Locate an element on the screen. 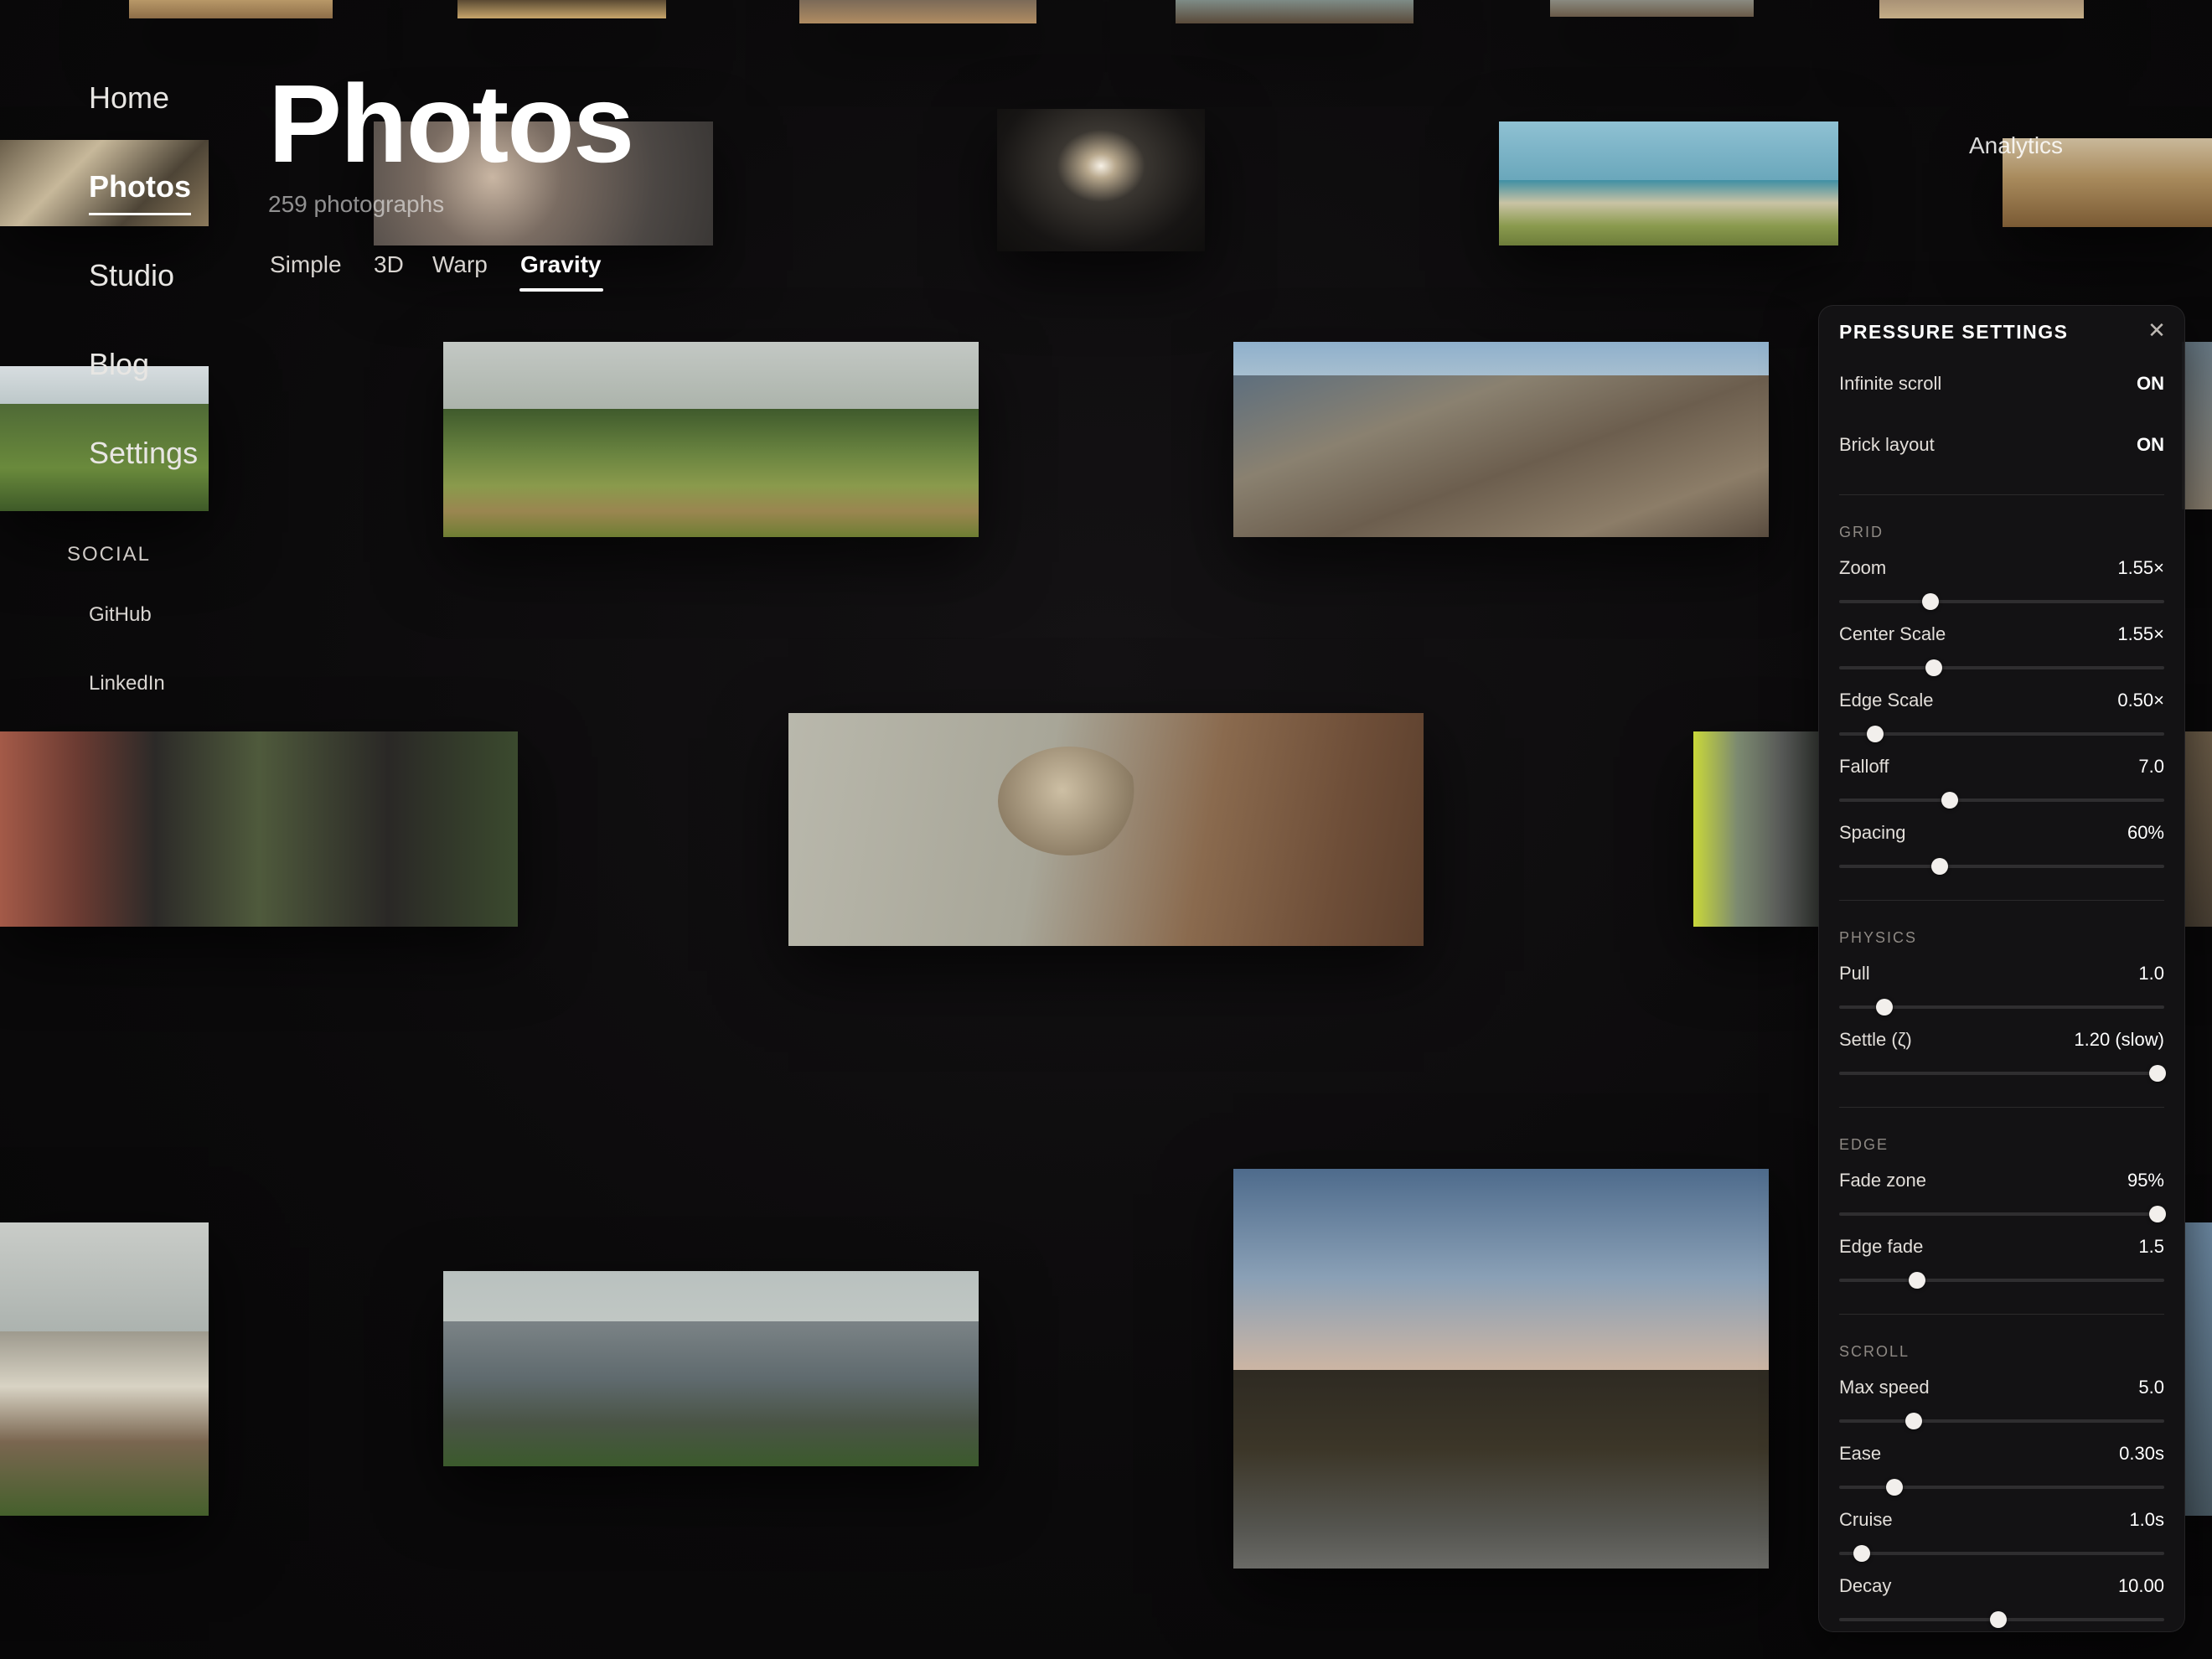 The image size is (2212, 1659). nav-item-settings: Settings is located at coordinates (143, 453).